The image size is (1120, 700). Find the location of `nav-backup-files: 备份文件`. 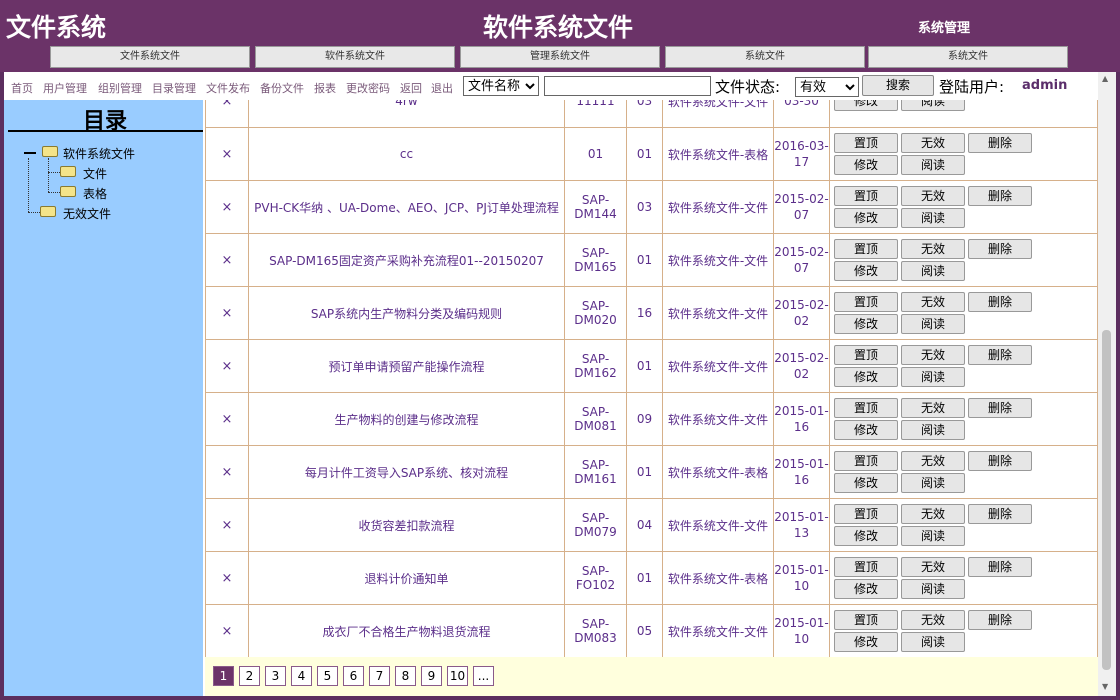

nav-backup-files: 备份文件 is located at coordinates (282, 88).